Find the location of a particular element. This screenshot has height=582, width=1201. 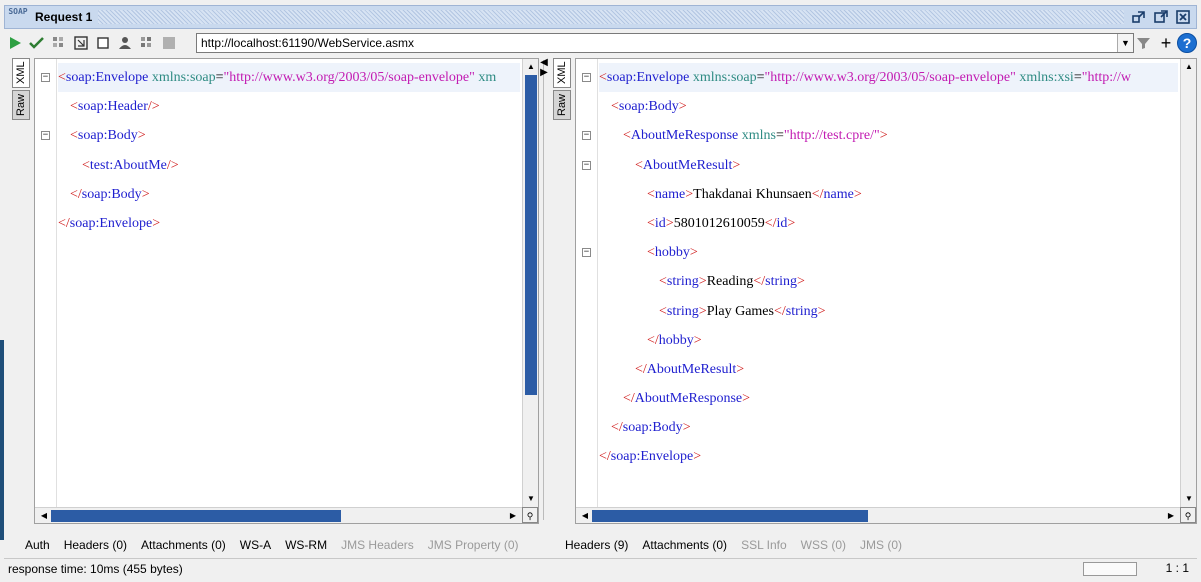

request-horizontal-scrollbar: ◀ ▶ ⚲ is located at coordinates (286, 515).